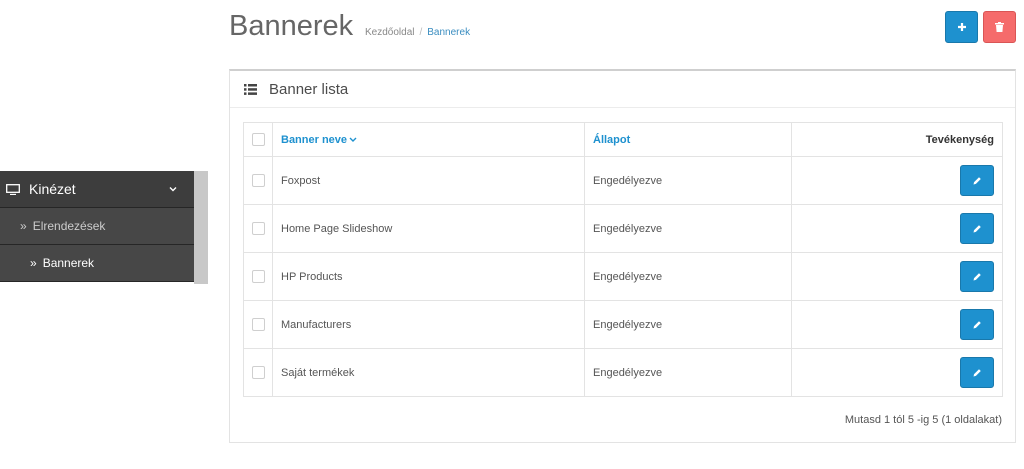 Image resolution: width=1024 pixels, height=469 pixels. What do you see at coordinates (428, 139) in the screenshot?
I see `column-header-name: Banner neve` at bounding box center [428, 139].